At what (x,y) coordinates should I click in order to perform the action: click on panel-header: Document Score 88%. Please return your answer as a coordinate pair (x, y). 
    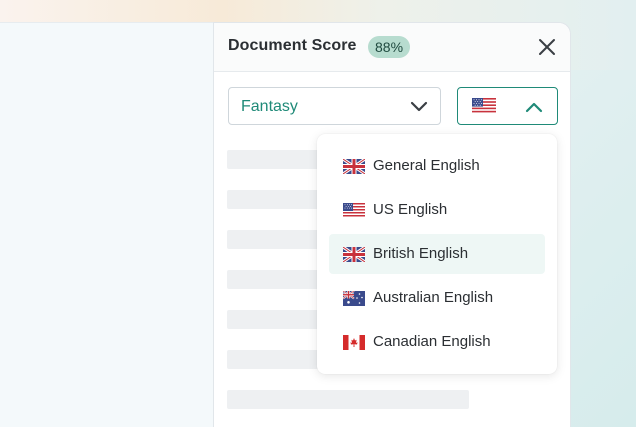
    Looking at the image, I should click on (392, 47).